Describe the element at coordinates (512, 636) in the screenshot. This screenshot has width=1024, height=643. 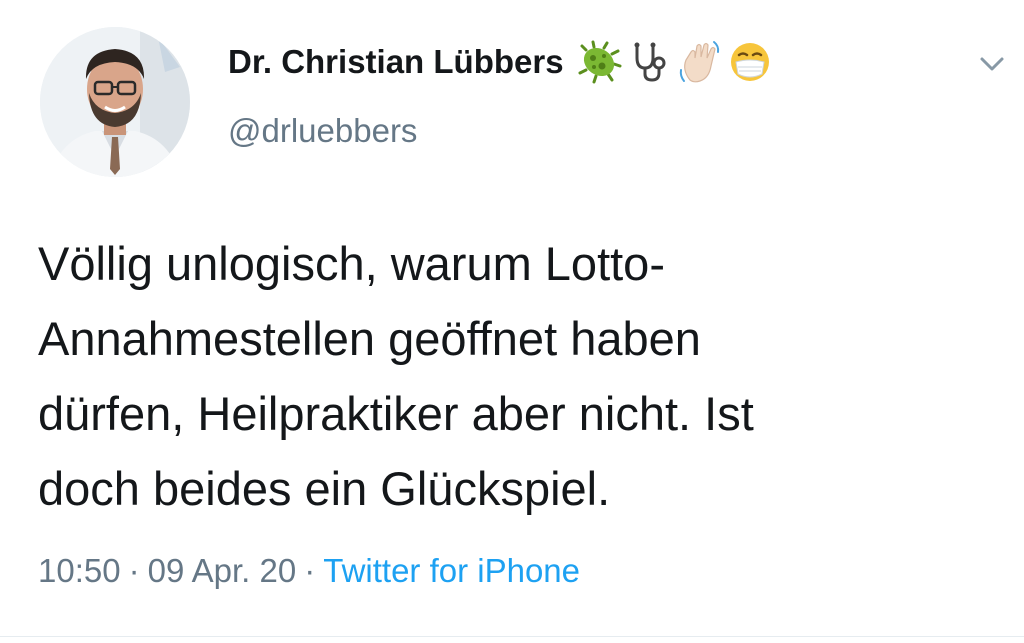
I see `divider` at that location.